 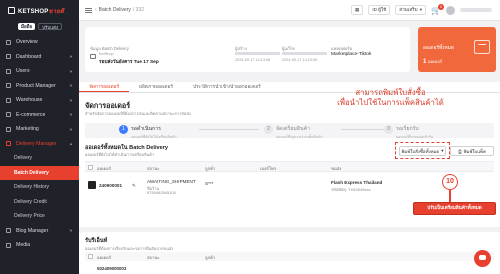 I want to click on shop-name: KetShop, so click(x=106, y=54).